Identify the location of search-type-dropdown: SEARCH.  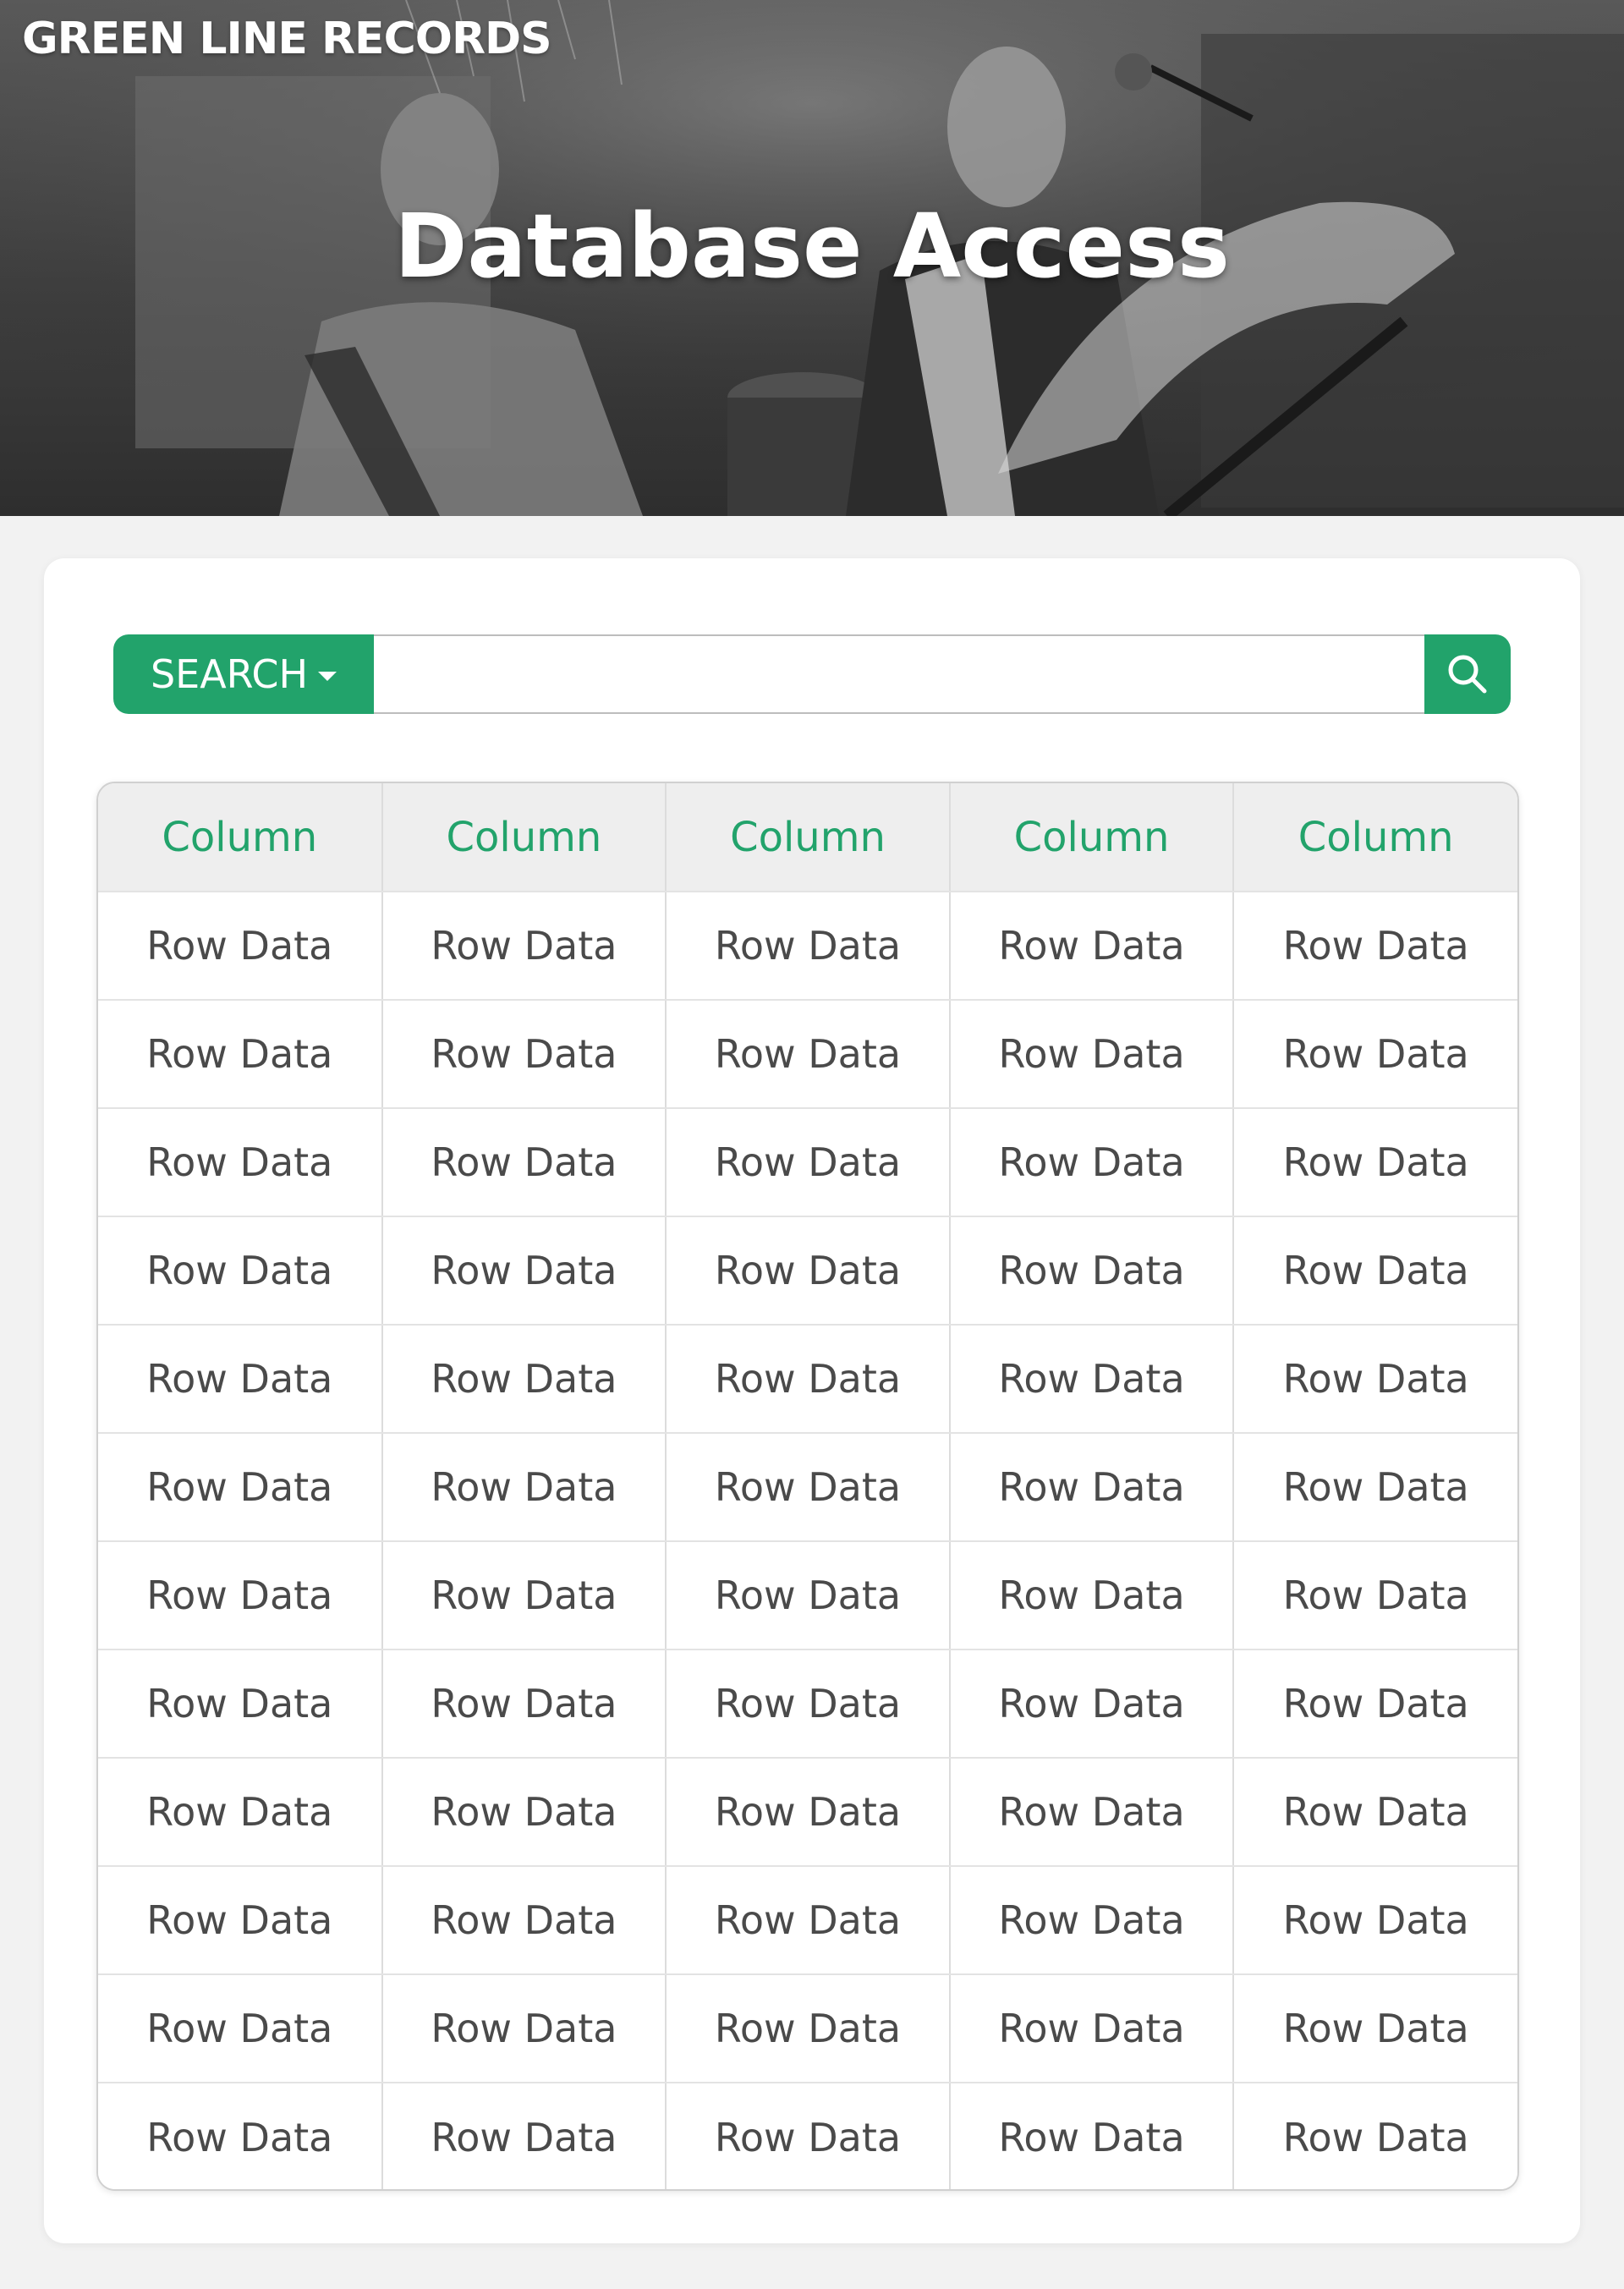
(244, 674).